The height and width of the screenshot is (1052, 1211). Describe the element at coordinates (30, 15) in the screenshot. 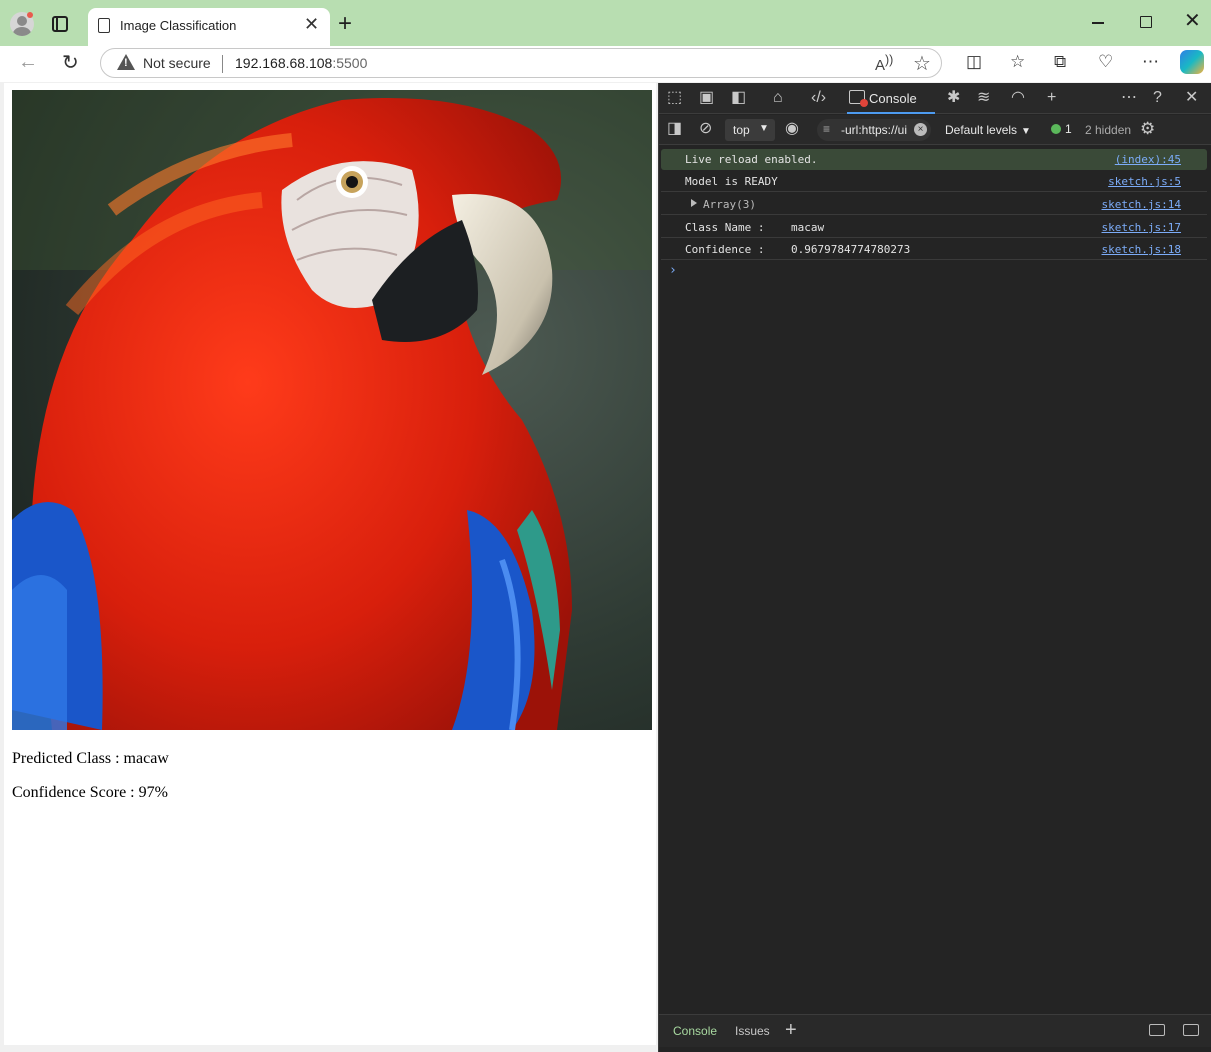

I see `profile-notification-dot` at that location.